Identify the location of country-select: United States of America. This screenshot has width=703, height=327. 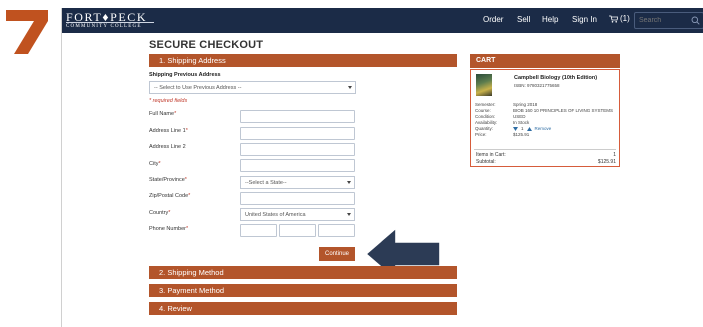
(297, 214).